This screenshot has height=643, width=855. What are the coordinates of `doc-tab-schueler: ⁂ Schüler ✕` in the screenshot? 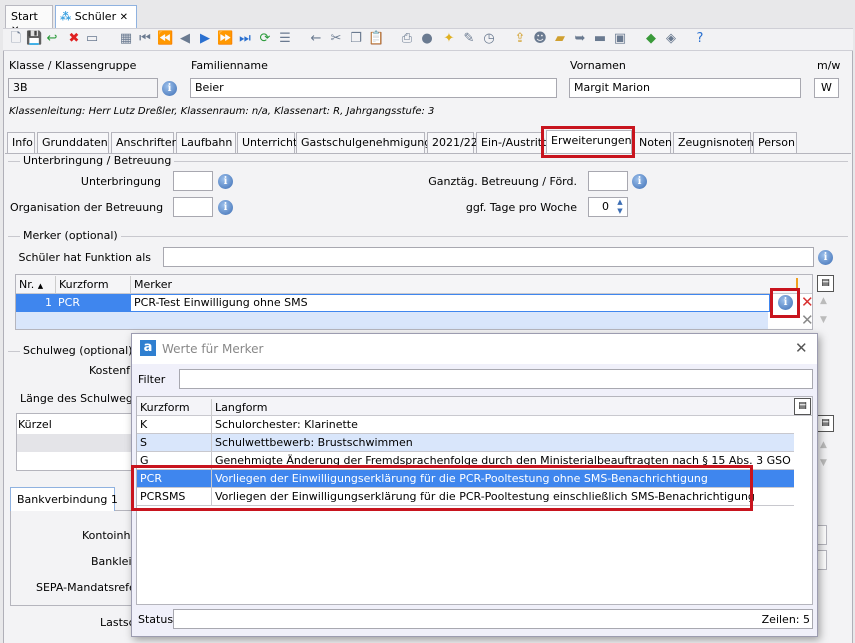 It's located at (96, 17).